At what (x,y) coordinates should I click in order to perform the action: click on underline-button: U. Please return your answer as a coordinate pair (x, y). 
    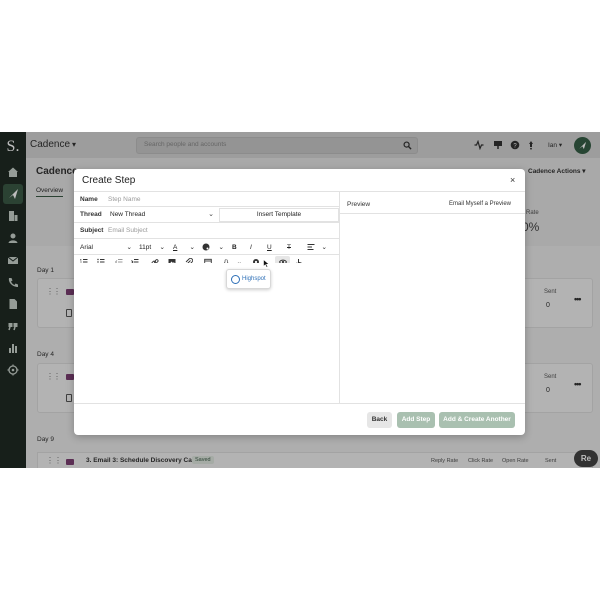
    Looking at the image, I should click on (269, 247).